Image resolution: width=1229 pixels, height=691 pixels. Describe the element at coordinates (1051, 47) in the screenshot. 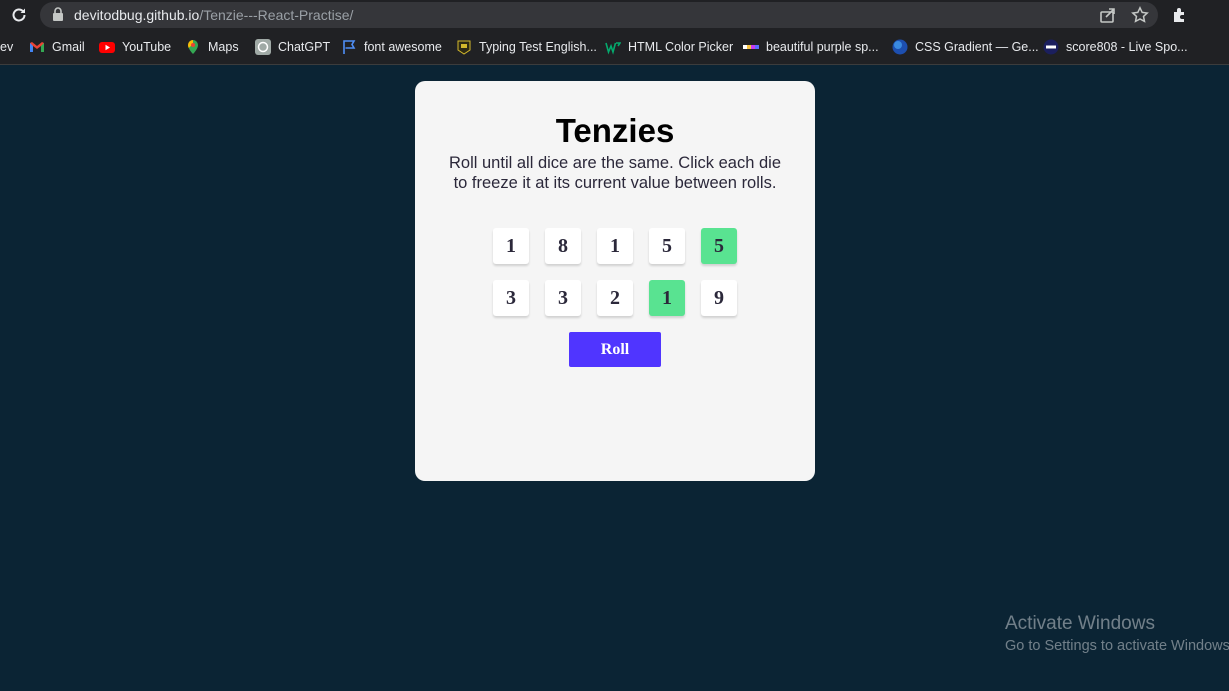

I see `live-icon` at that location.